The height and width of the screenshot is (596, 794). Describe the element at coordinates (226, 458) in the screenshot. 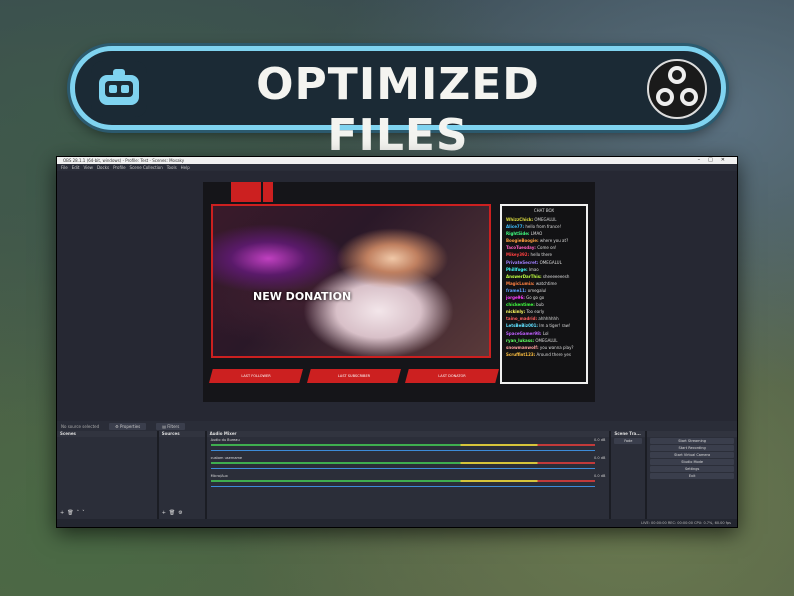

I see `track-name: custom username` at that location.